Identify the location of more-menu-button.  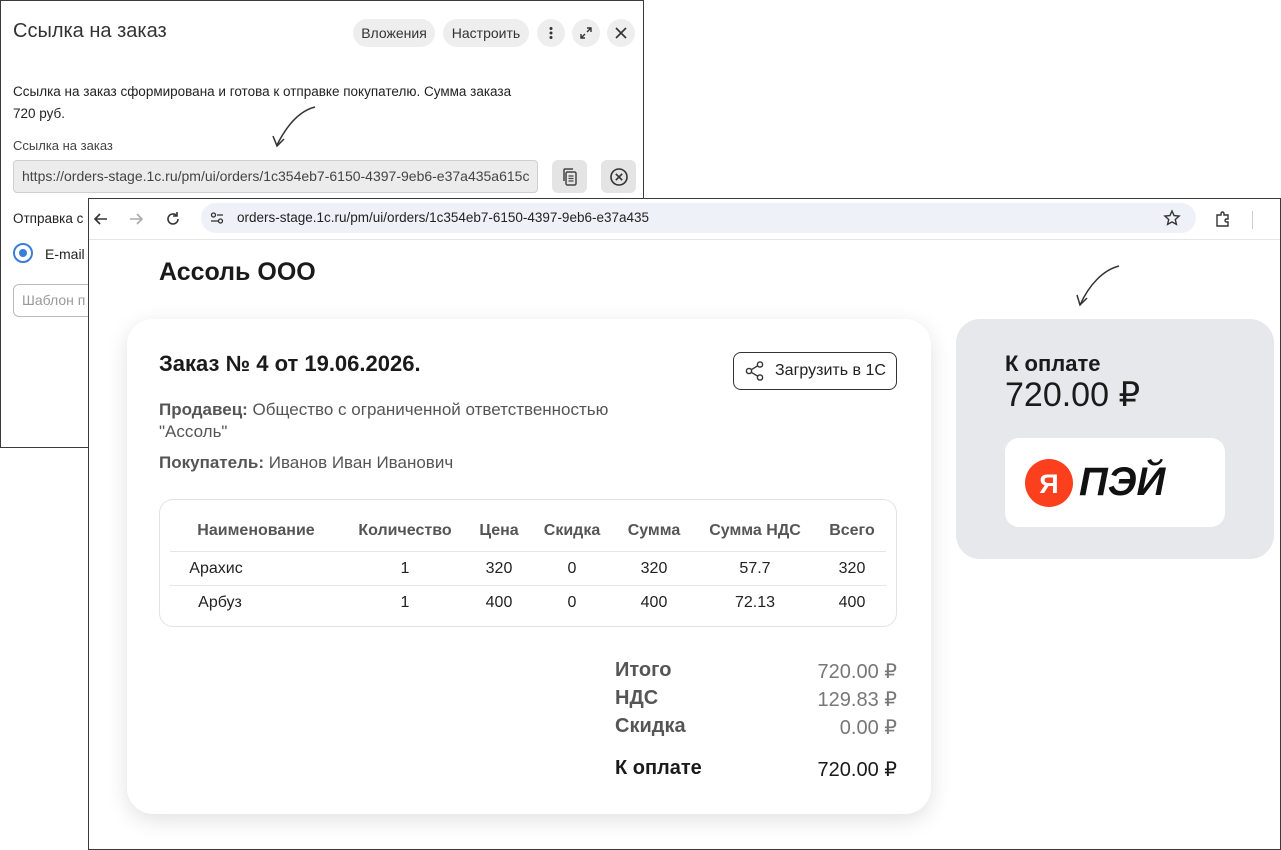
(551, 33).